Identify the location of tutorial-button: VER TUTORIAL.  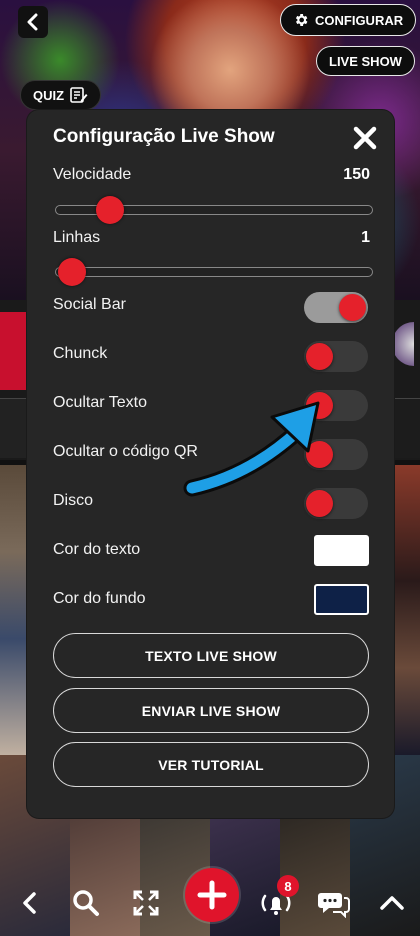
(211, 764).